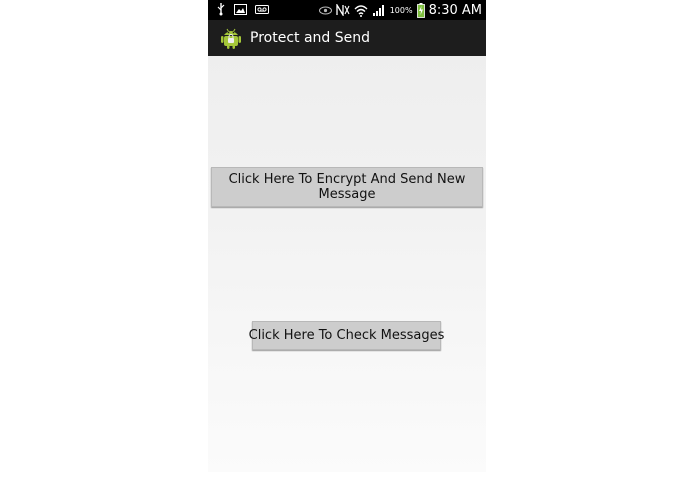 The image size is (695, 494). What do you see at coordinates (325, 10) in the screenshot?
I see `eye-icon` at bounding box center [325, 10].